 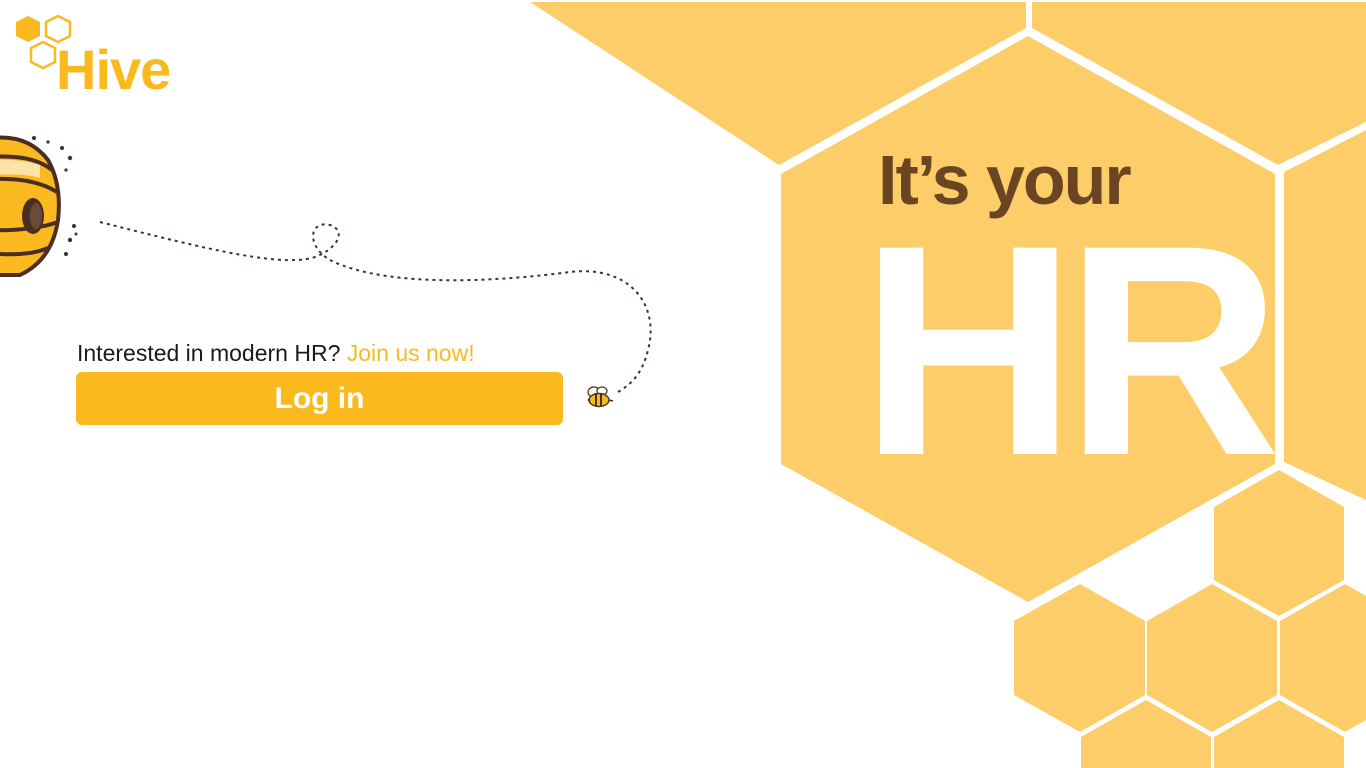 I want to click on signup-prompt-text: Interested in modern HR?, so click(x=209, y=353).